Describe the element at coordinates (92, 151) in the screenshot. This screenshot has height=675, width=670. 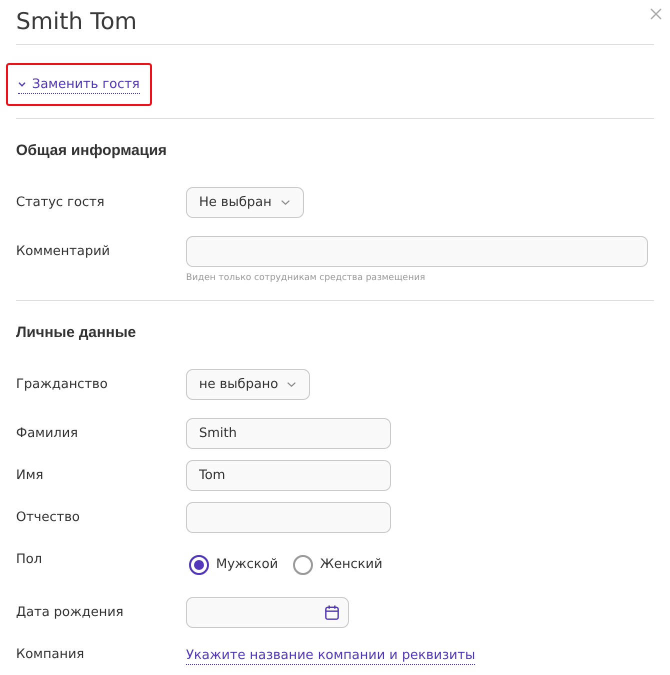
I see `section-title: Общая информация` at that location.